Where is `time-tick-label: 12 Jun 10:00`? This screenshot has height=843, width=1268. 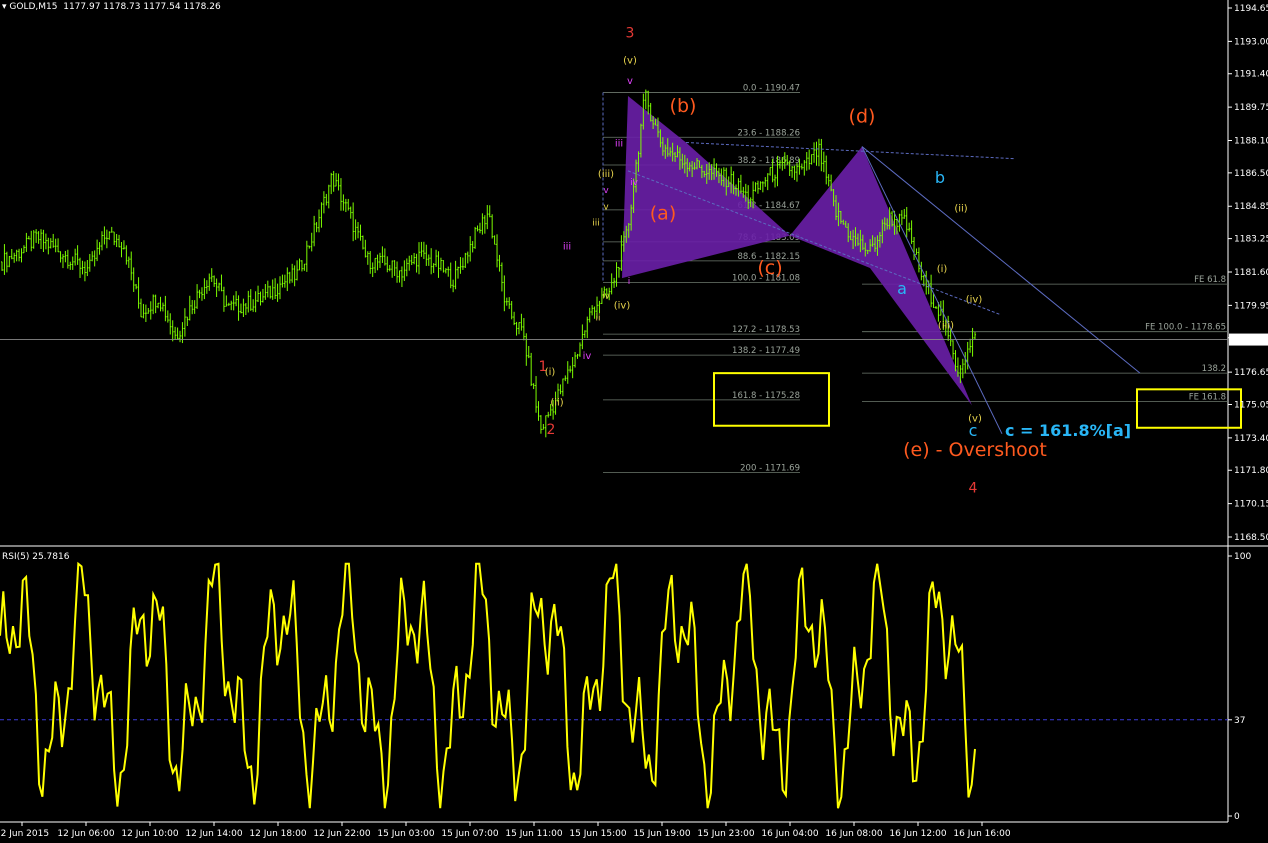 time-tick-label: 12 Jun 10:00 is located at coordinates (149, 834).